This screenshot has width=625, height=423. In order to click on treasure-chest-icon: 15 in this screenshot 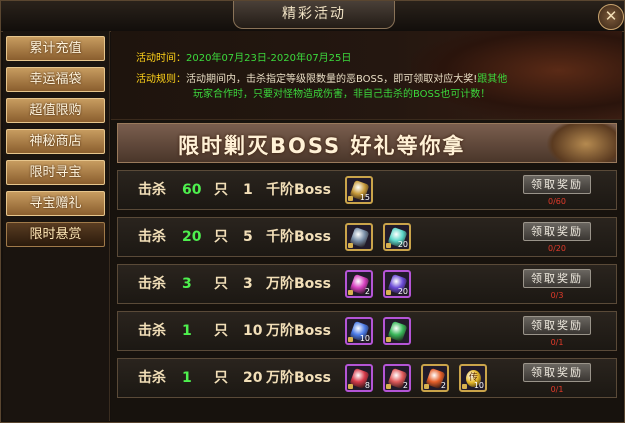, I will do `click(359, 190)`.